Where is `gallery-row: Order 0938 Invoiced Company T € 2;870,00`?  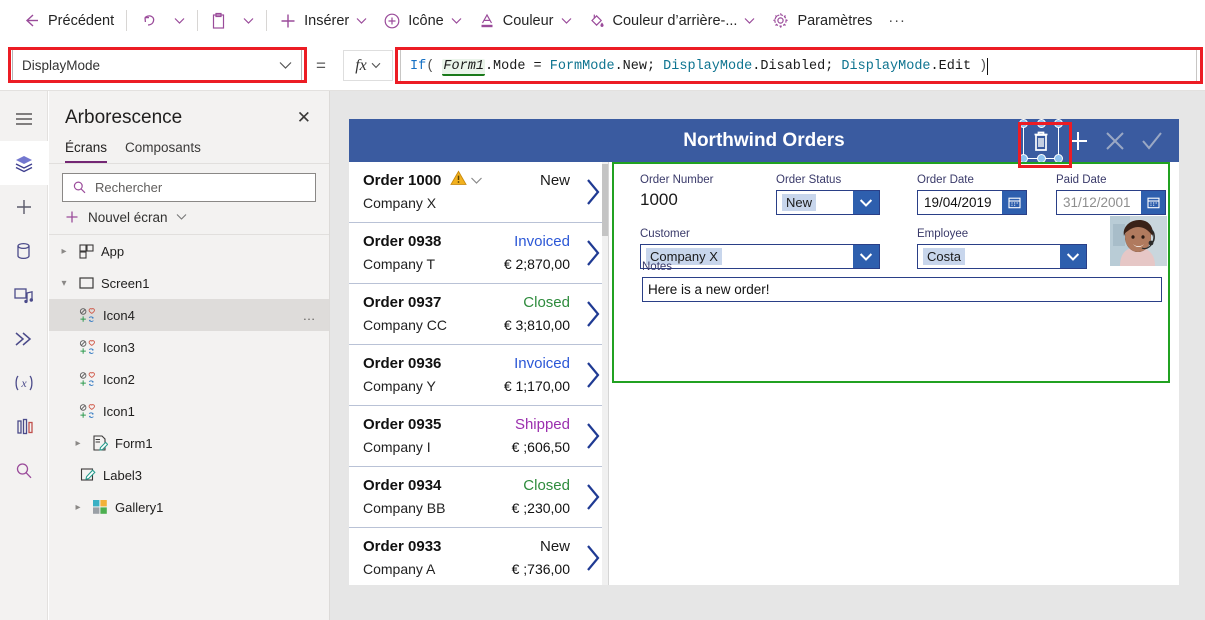 gallery-row: Order 0938 Invoiced Company T € 2;870,00 is located at coordinates (478, 253).